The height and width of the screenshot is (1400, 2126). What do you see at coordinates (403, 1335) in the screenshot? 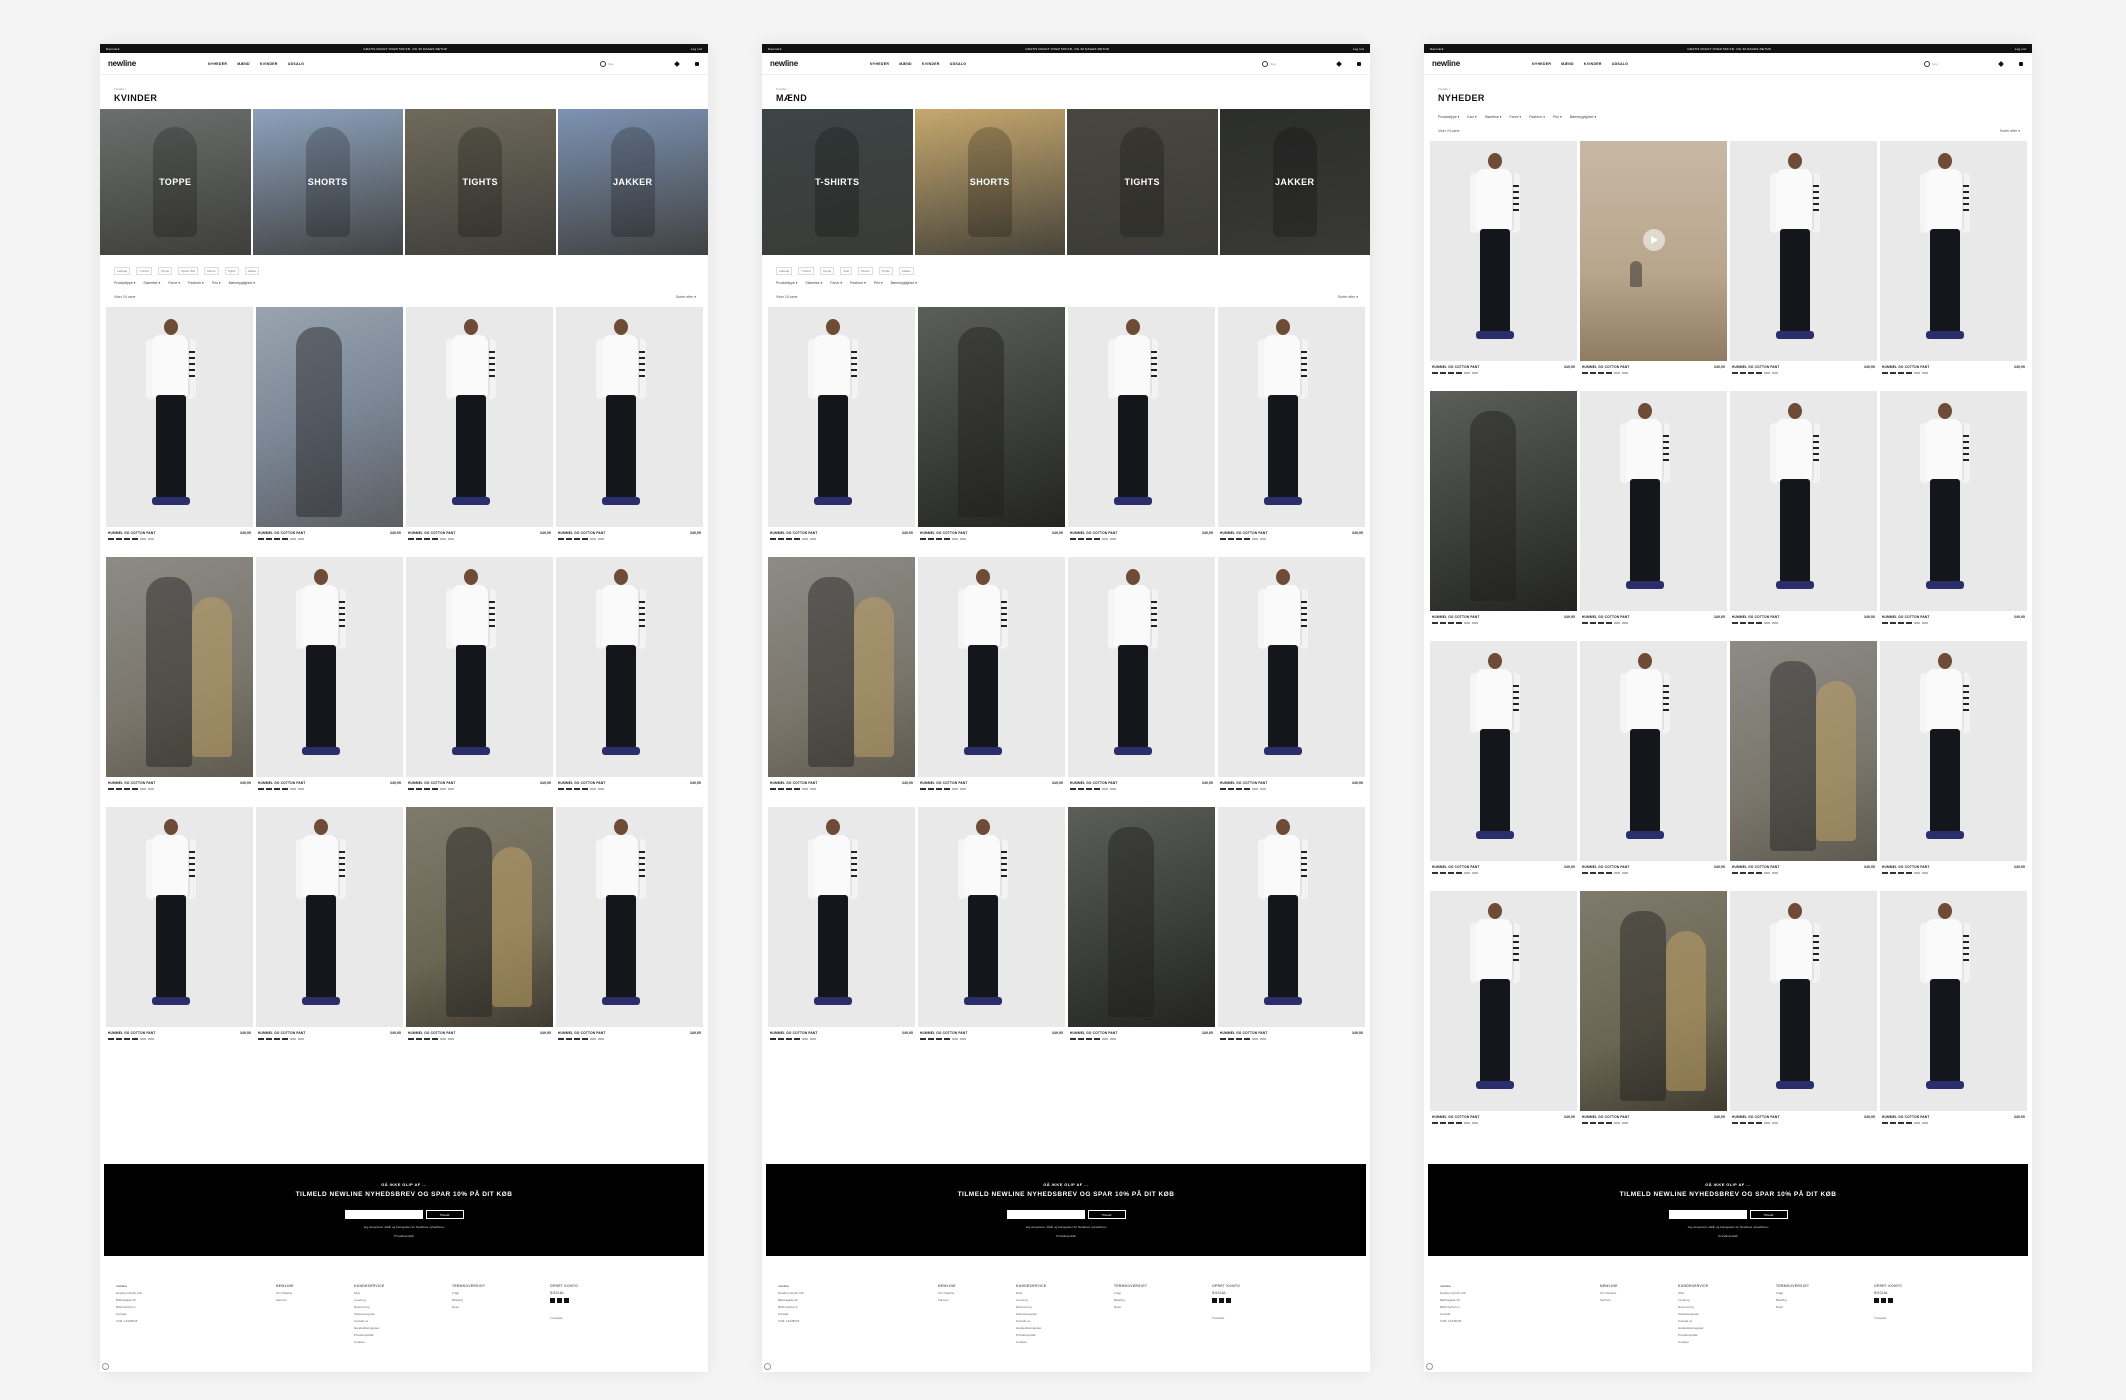
I see `footer-link: Privatlivspolitik` at bounding box center [403, 1335].